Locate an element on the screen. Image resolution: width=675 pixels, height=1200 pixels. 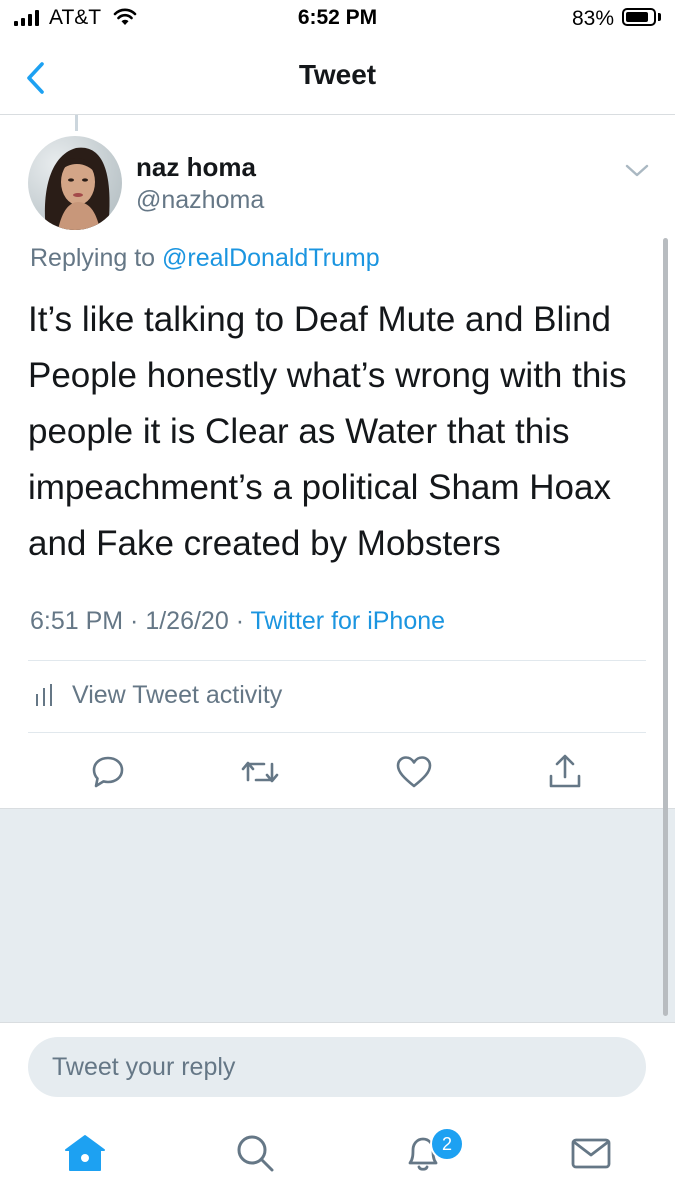
tweet-time: 6:51 PM is located at coordinates (77, 621).